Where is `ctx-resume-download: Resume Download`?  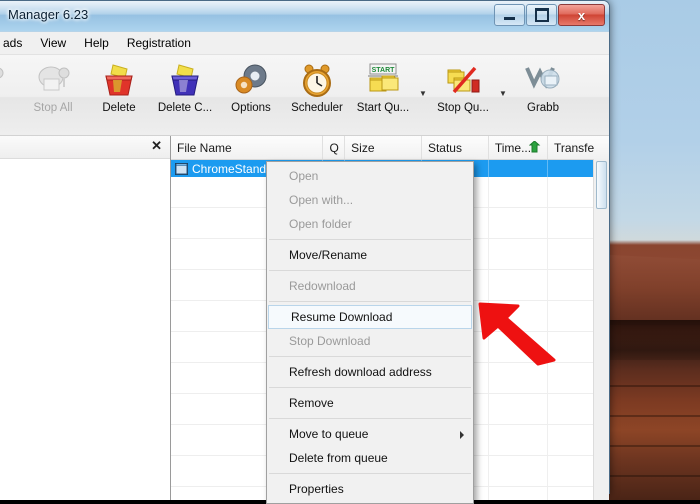
ctx-resume-download: Resume Download is located at coordinates (370, 317).